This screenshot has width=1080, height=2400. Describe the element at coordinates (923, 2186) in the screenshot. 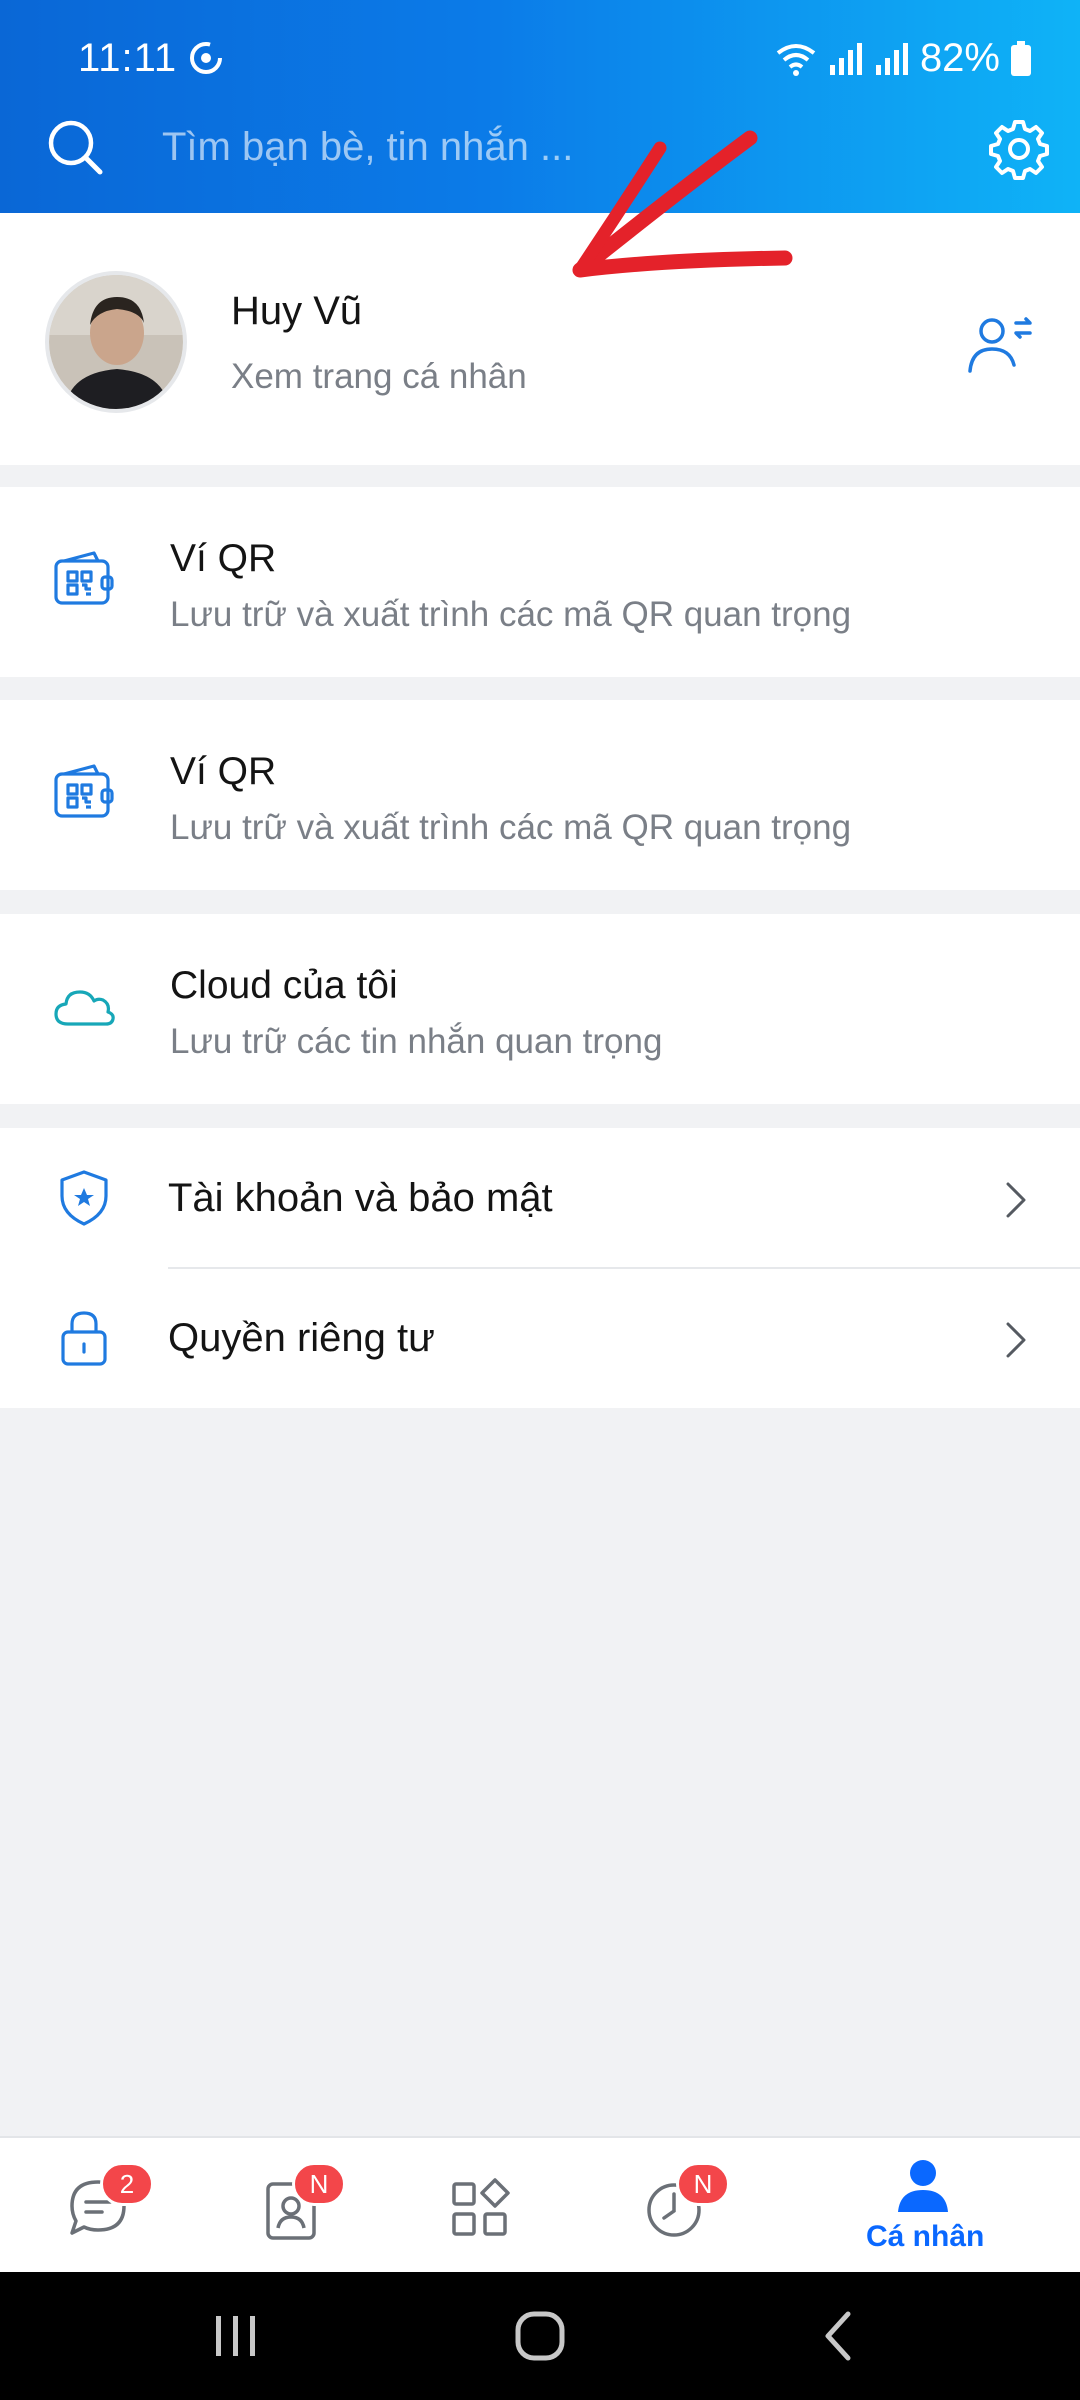

I see `person-icon` at that location.